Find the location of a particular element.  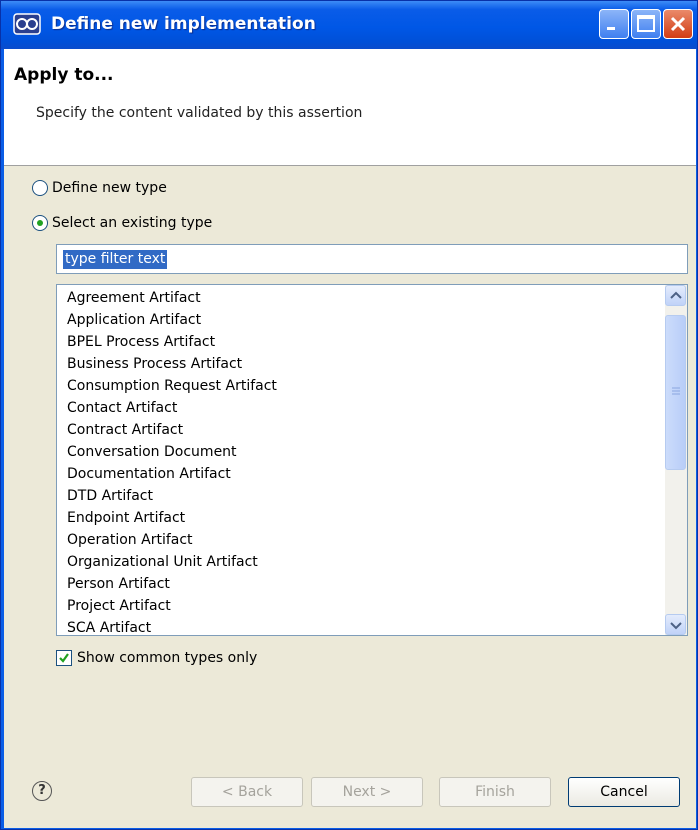

list-item: DTD Artifact is located at coordinates (110, 496).